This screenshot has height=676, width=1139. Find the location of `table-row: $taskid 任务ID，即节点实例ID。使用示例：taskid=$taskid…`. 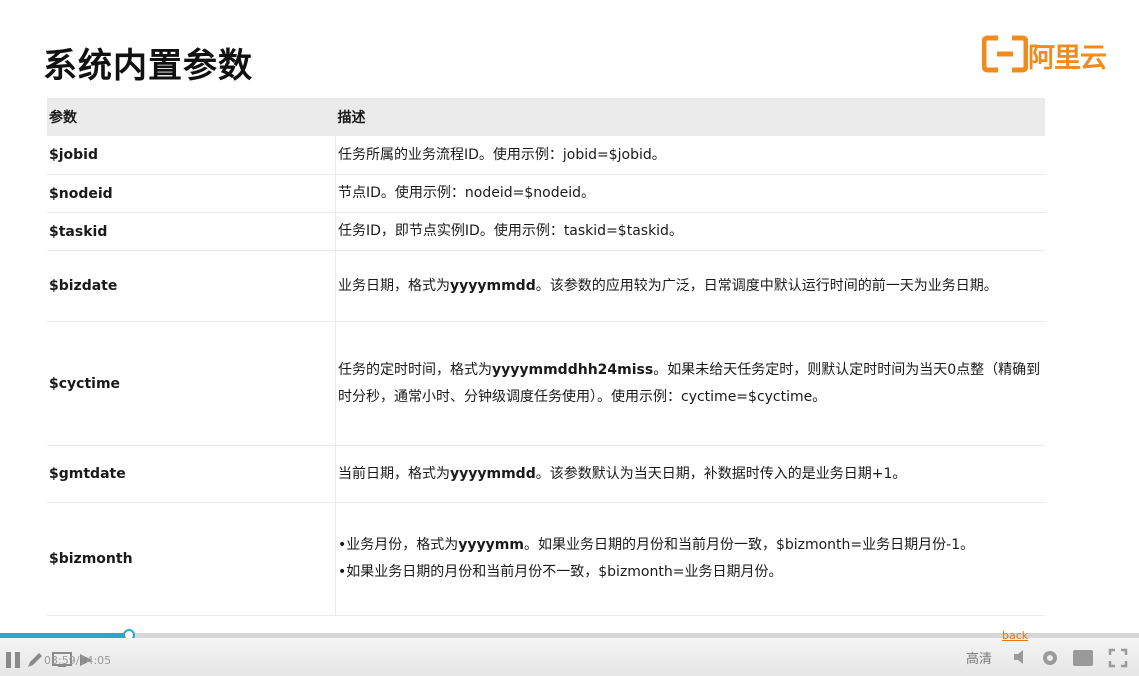

table-row: $taskid 任务ID，即节点实例ID。使用示例：taskid=$taskid… is located at coordinates (546, 231).